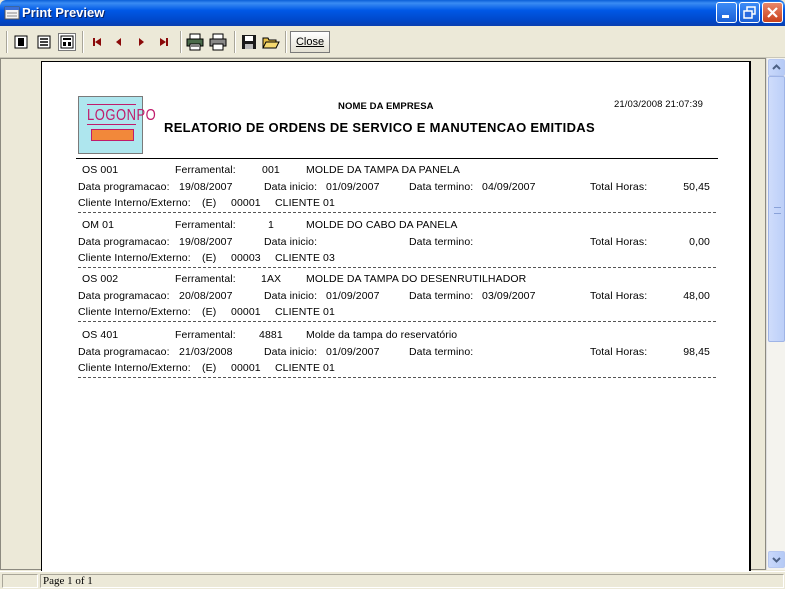 This screenshot has width=785, height=589. I want to click on print-setup-button, so click(195, 42).